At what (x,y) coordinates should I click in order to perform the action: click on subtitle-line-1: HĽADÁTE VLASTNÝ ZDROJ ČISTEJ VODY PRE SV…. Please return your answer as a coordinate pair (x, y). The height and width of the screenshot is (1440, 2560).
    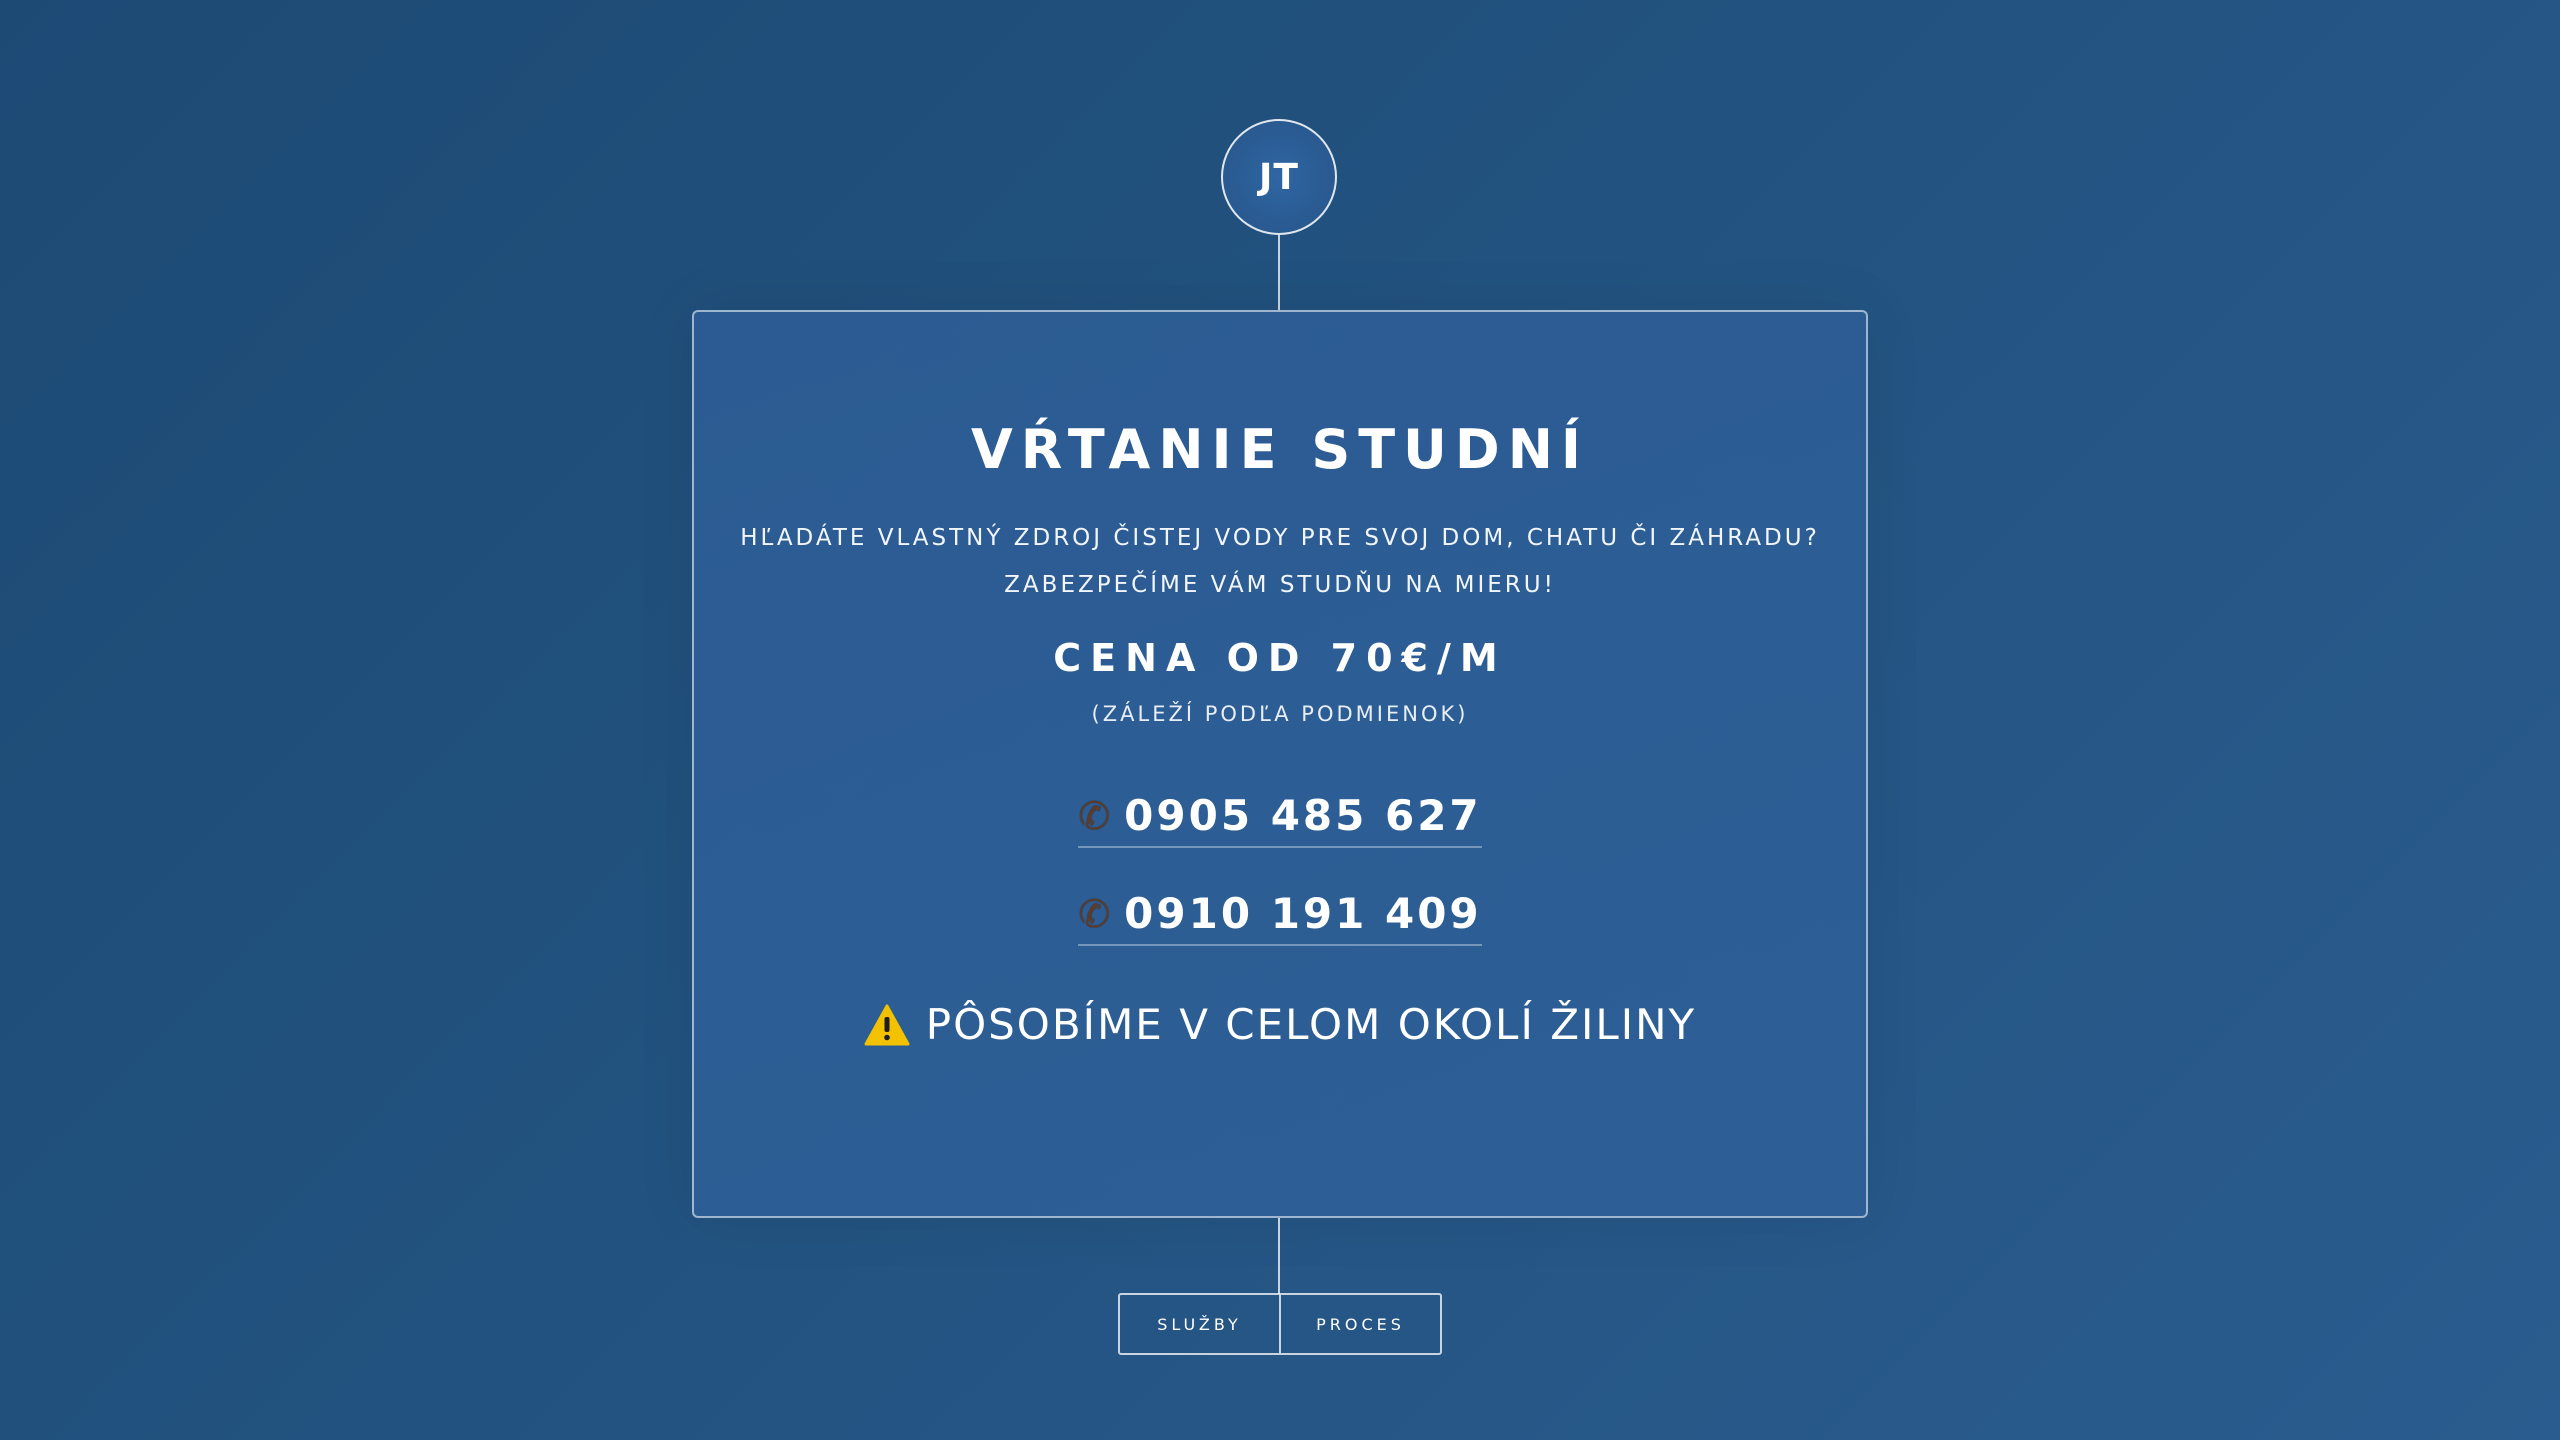
    Looking at the image, I should click on (1280, 538).